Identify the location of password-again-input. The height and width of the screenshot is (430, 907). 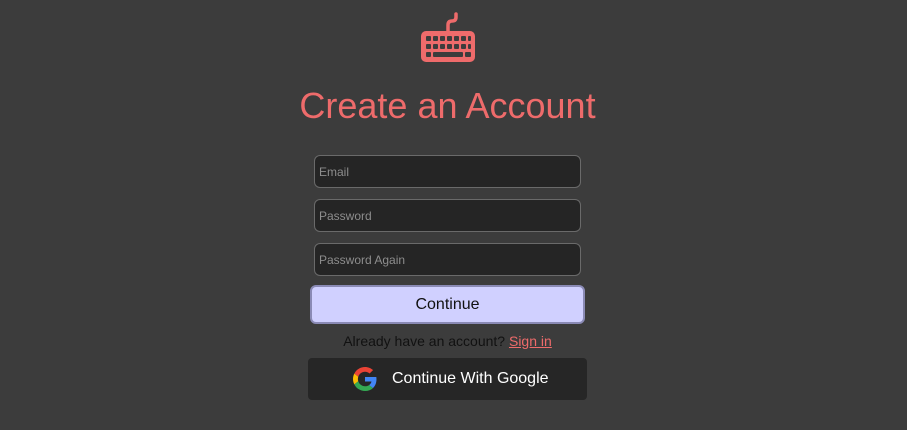
(447, 259).